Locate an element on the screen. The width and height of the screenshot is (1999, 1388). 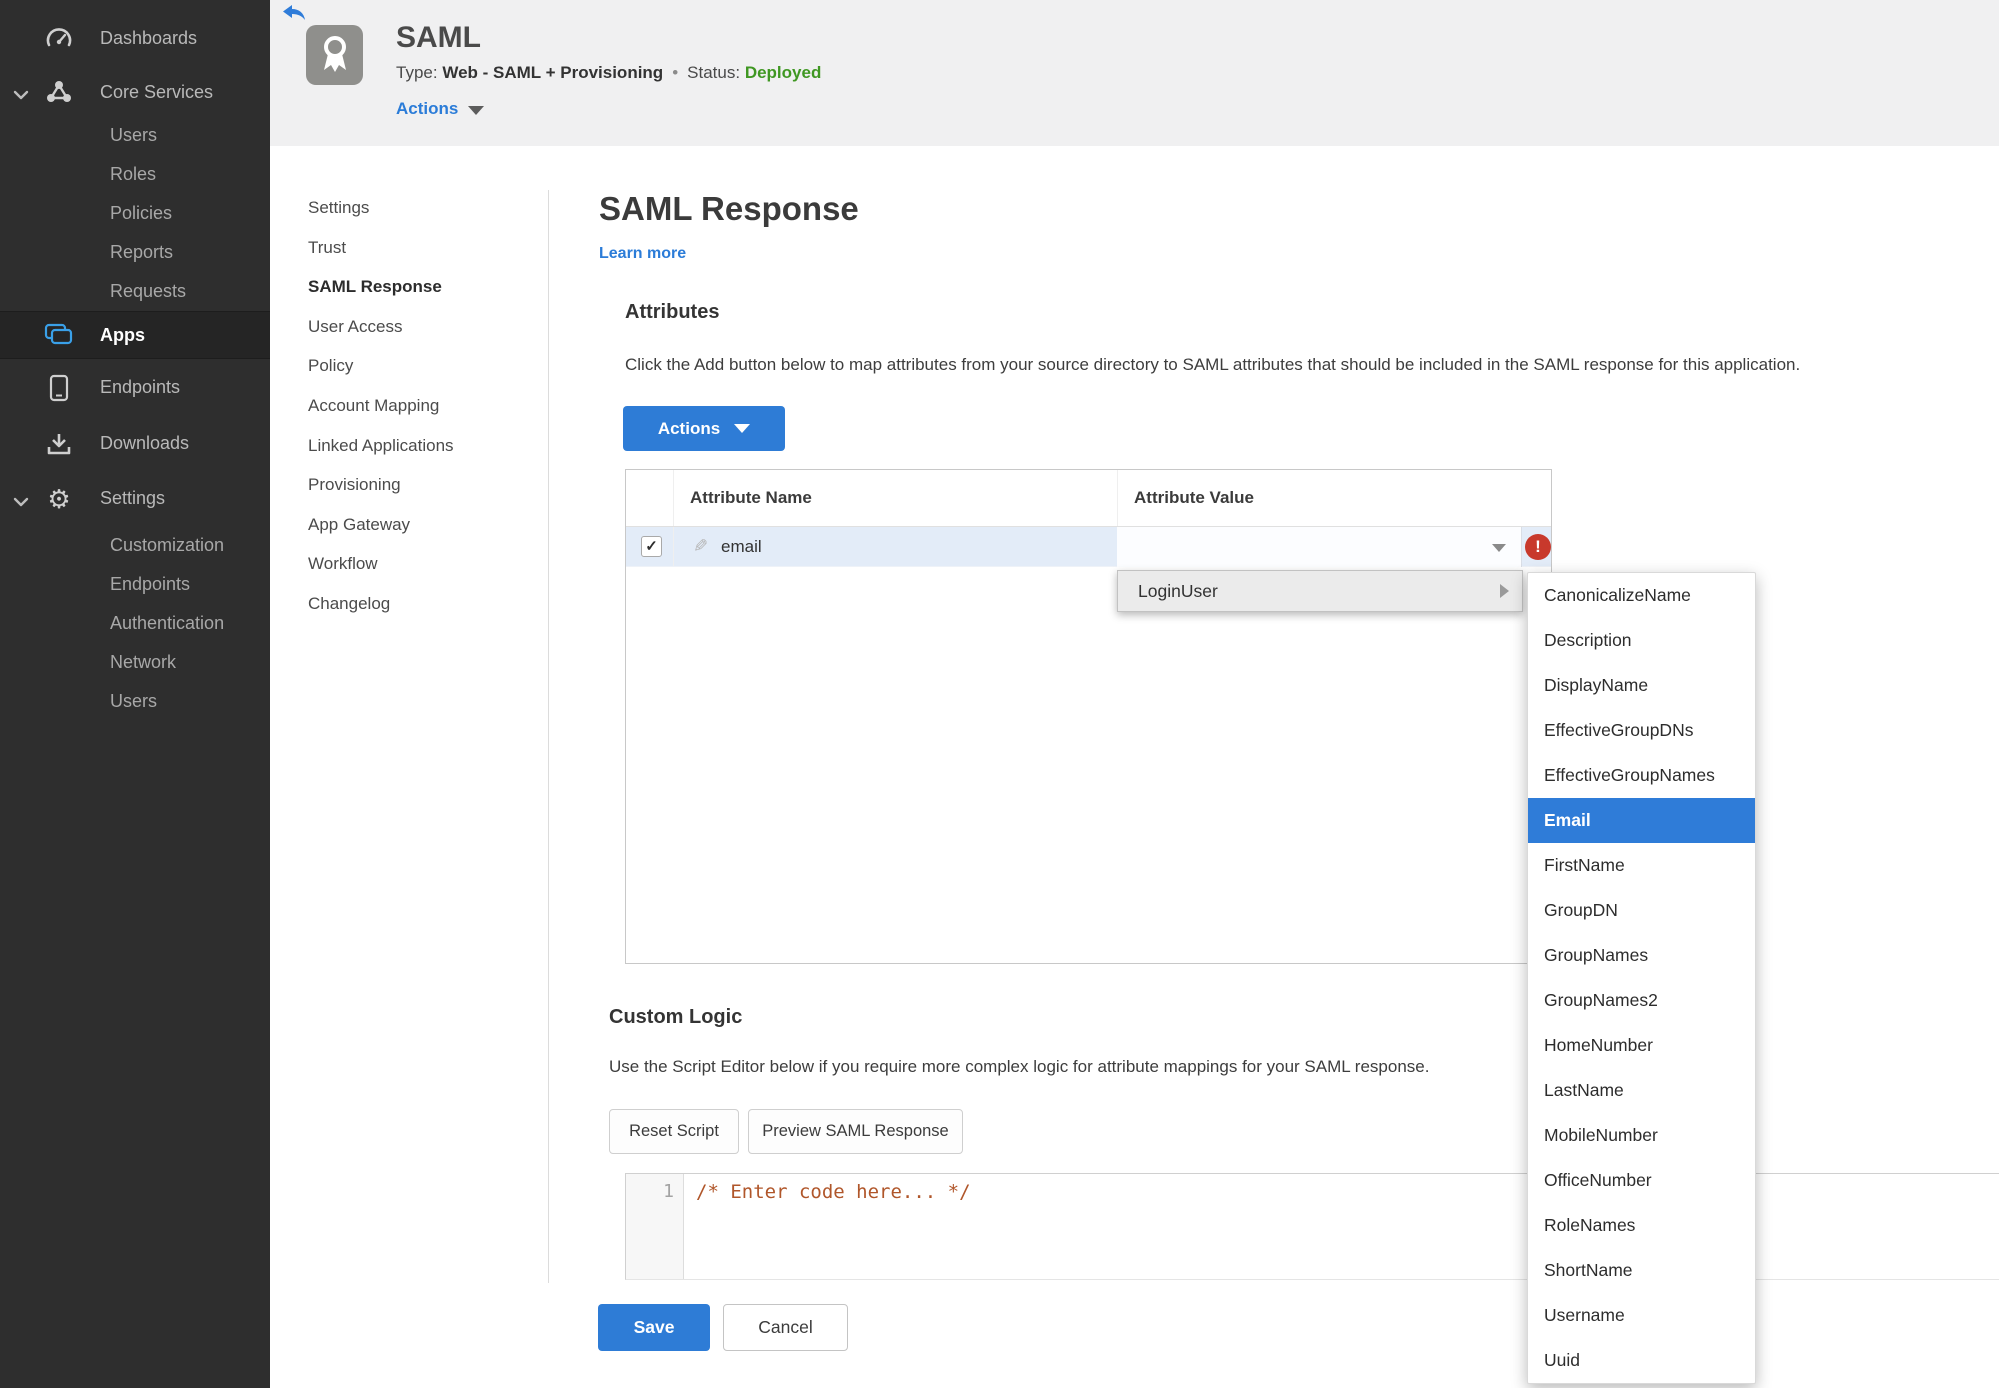
submenu-item-rolenames: RoleNames is located at coordinates (1641, 1225).